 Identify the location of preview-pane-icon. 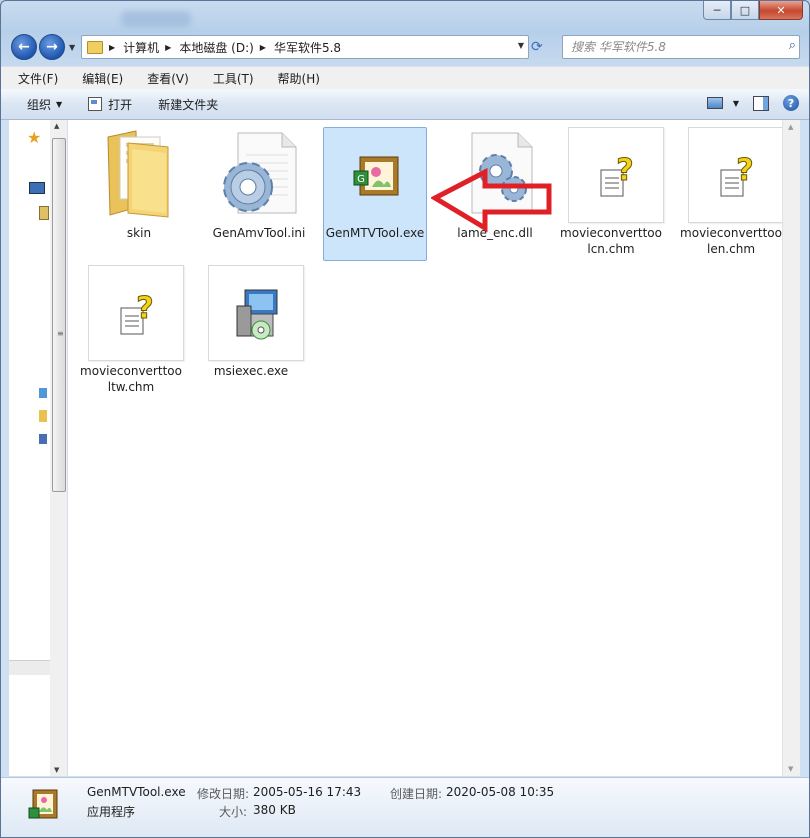
(761, 103).